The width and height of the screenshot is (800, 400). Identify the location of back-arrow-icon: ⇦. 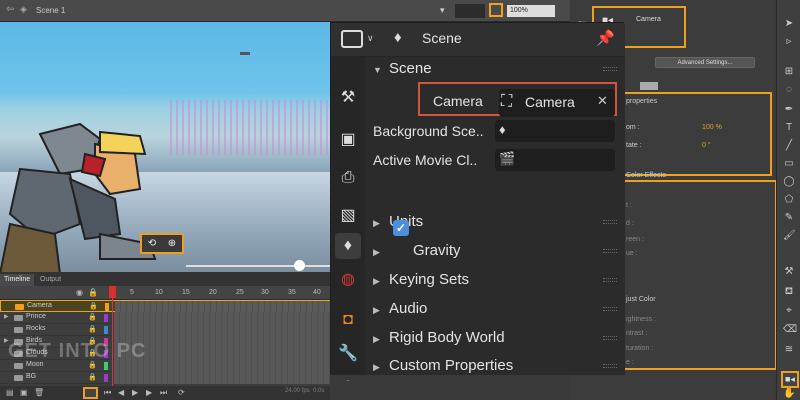
(10, 9).